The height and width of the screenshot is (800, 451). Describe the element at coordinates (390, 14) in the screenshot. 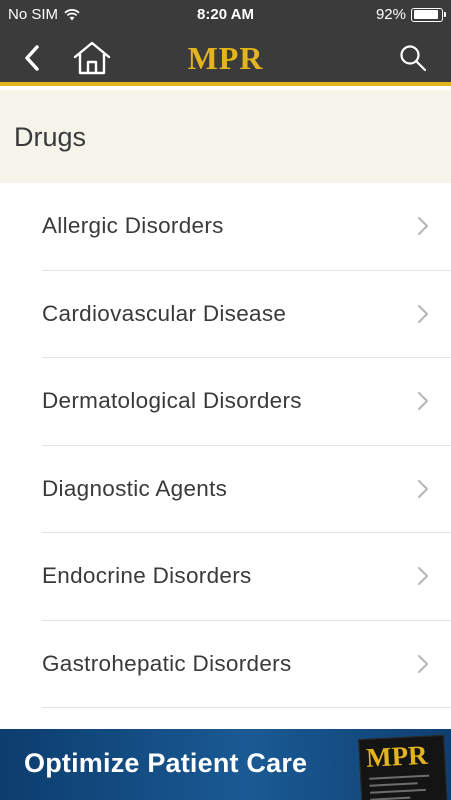

I see `battery-percent: 92%` at that location.